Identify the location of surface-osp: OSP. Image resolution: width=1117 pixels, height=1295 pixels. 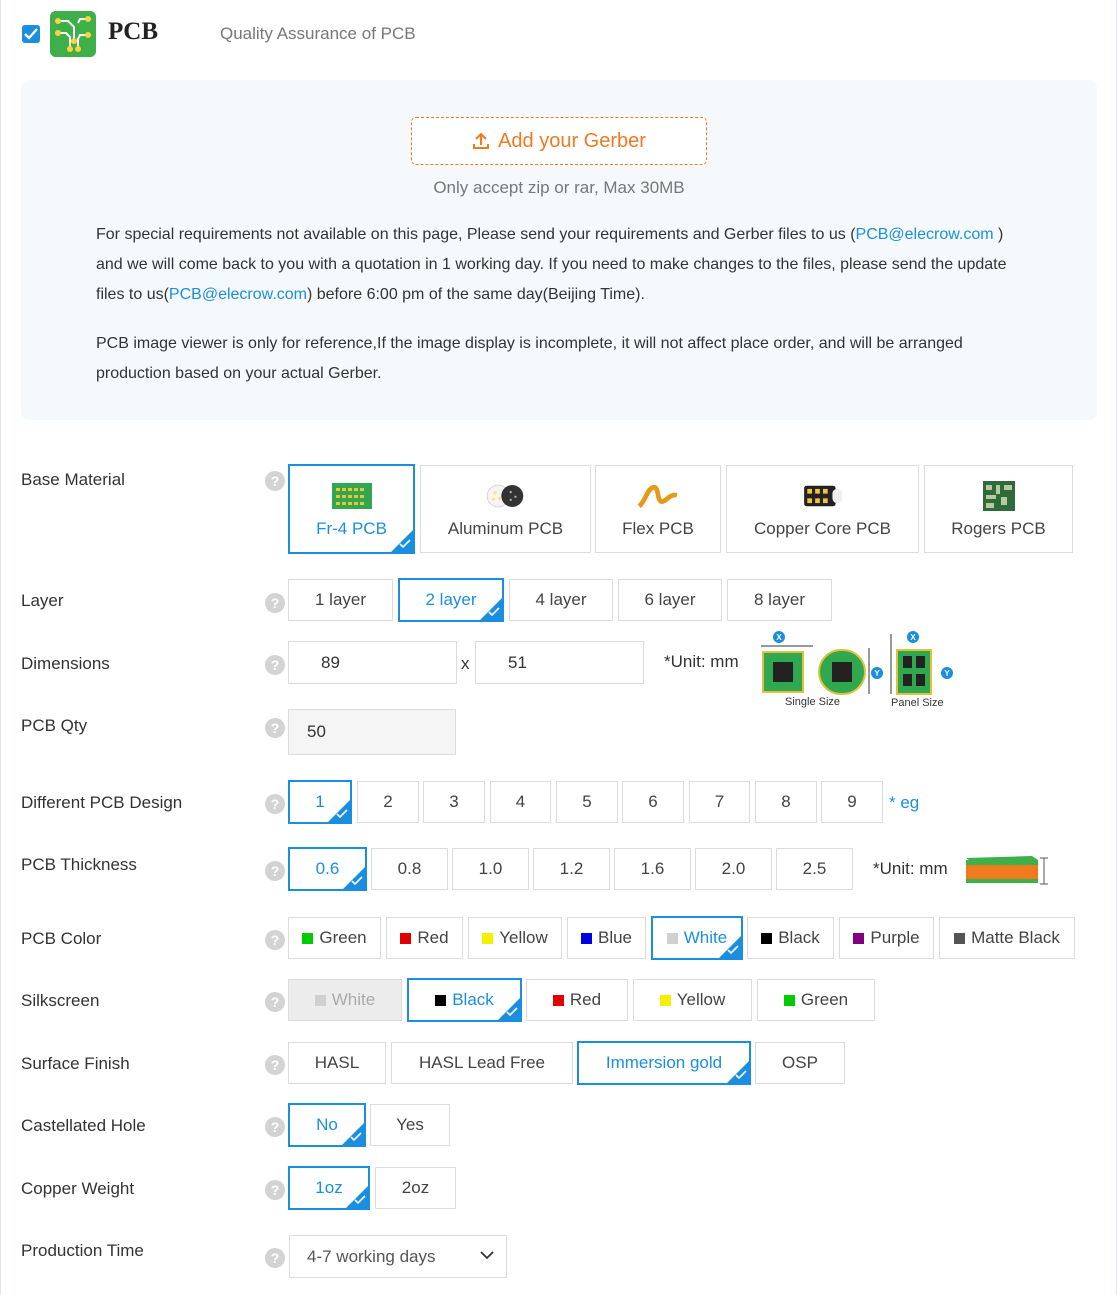
(800, 1063).